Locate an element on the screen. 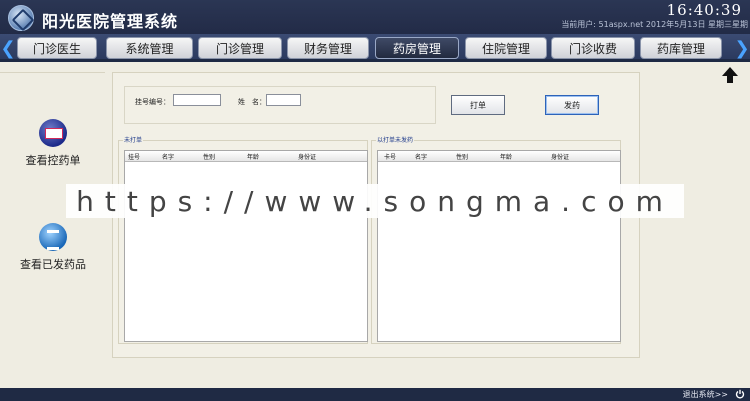 This screenshot has width=750, height=401. print-button: 打单 is located at coordinates (478, 105).